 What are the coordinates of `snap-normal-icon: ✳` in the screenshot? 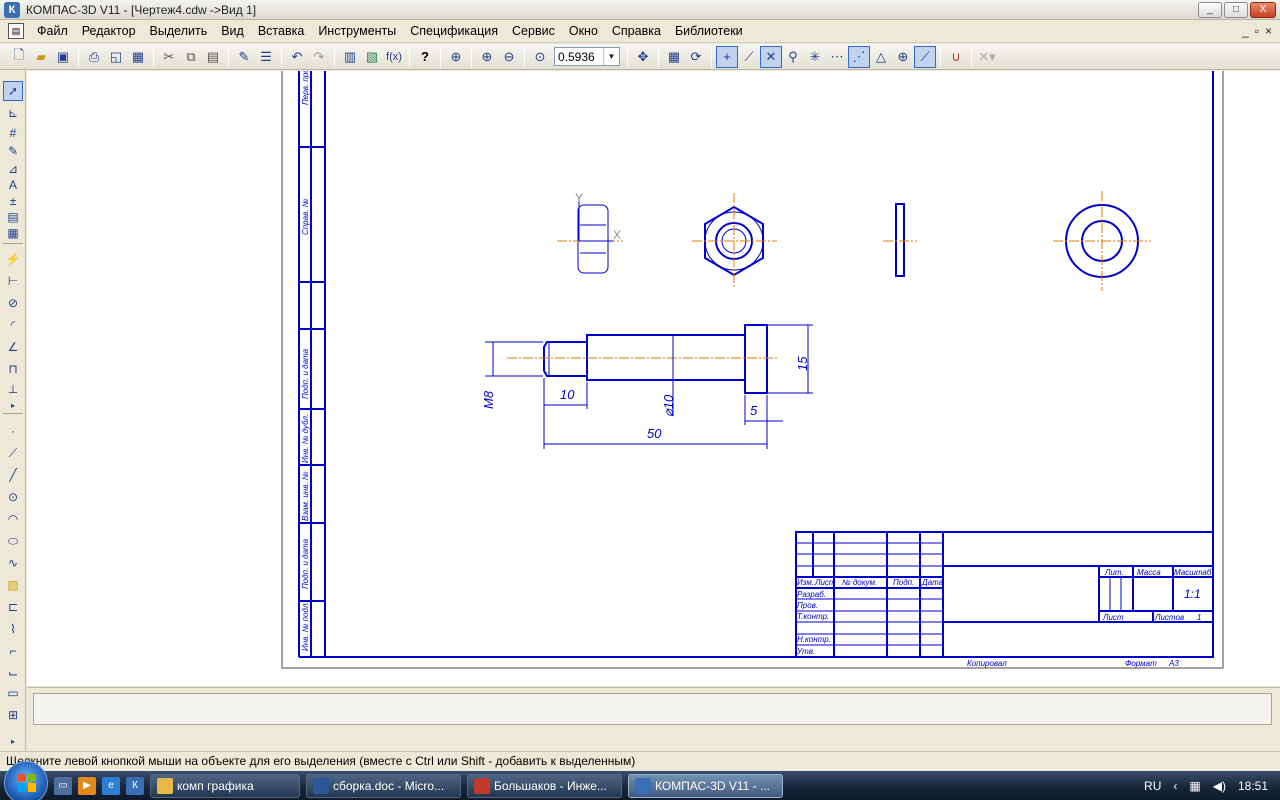 It's located at (815, 57).